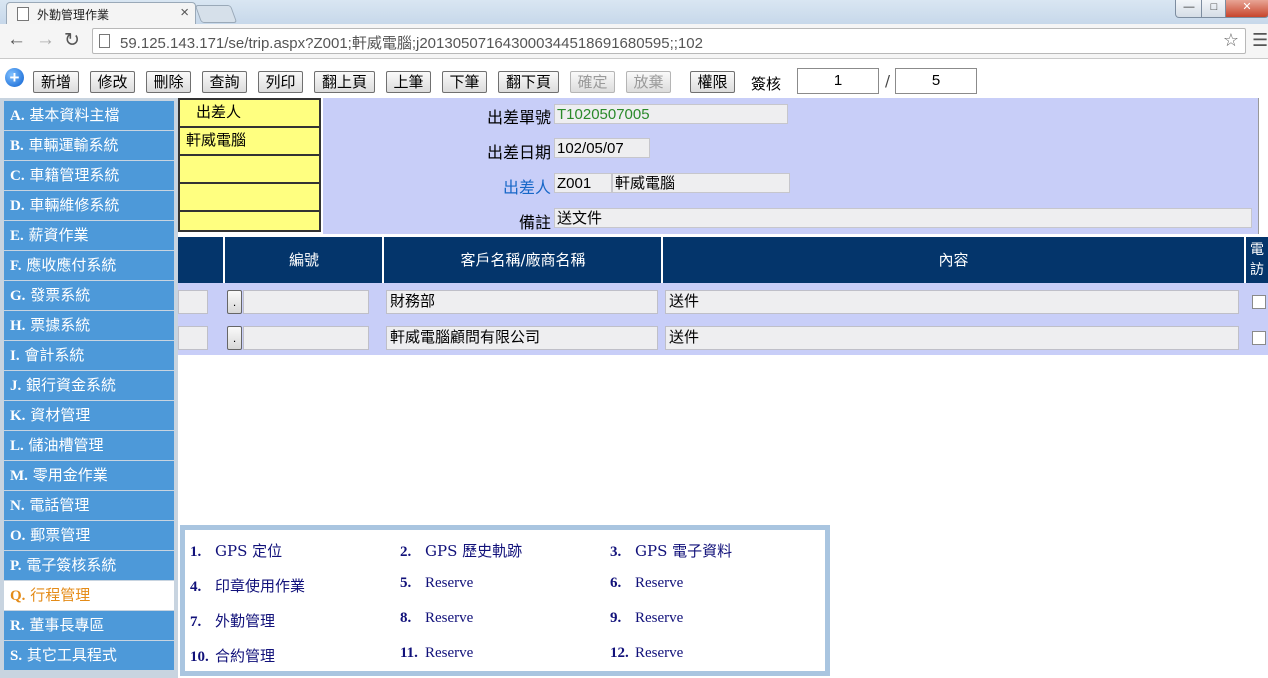  What do you see at coordinates (528, 82) in the screenshot?
I see `next-page-button: 翻下頁` at bounding box center [528, 82].